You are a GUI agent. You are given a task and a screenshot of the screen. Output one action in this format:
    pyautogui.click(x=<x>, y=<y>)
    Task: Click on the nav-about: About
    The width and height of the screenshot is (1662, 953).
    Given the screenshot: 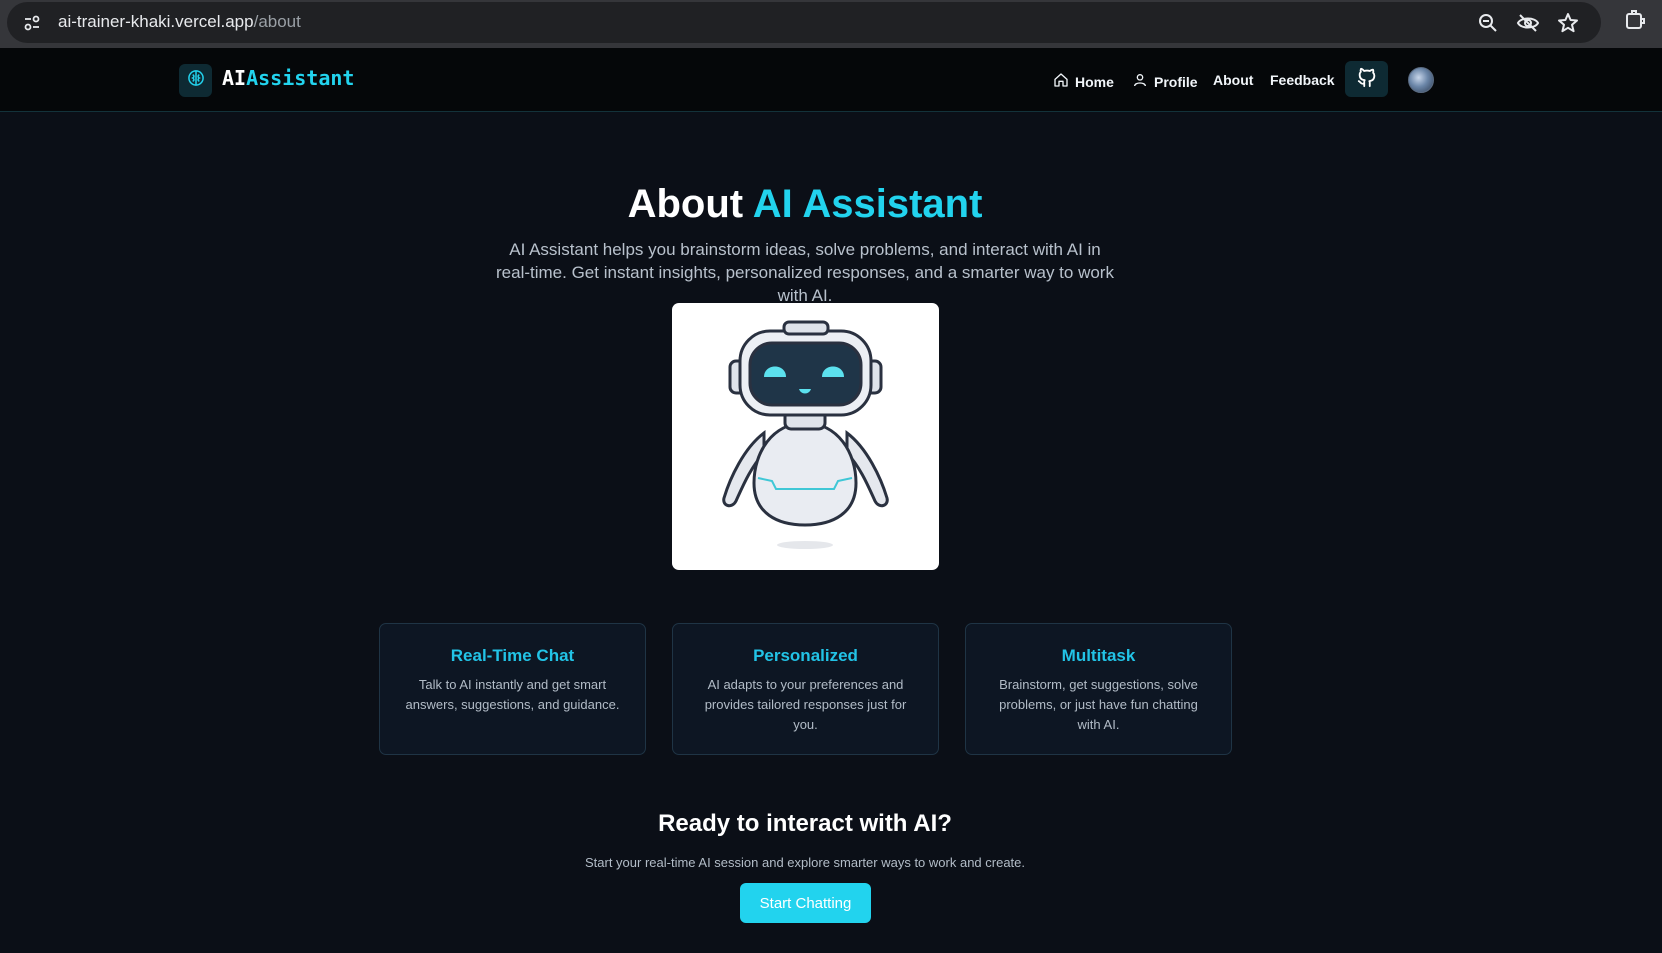 What is the action you would take?
    pyautogui.click(x=1233, y=80)
    